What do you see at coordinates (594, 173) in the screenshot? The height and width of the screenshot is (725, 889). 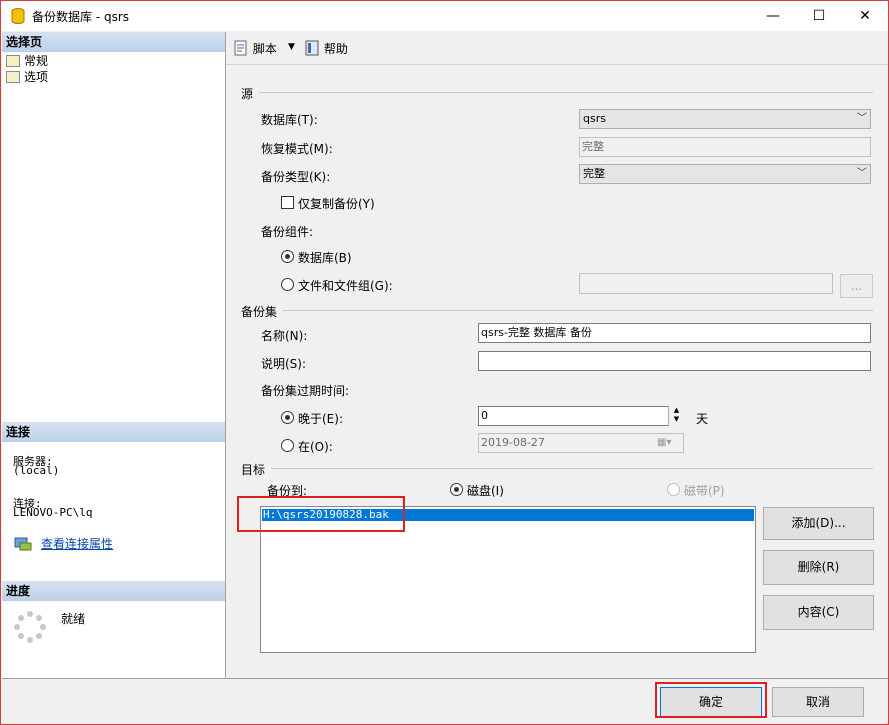 I see `backup-type-value: 完整` at bounding box center [594, 173].